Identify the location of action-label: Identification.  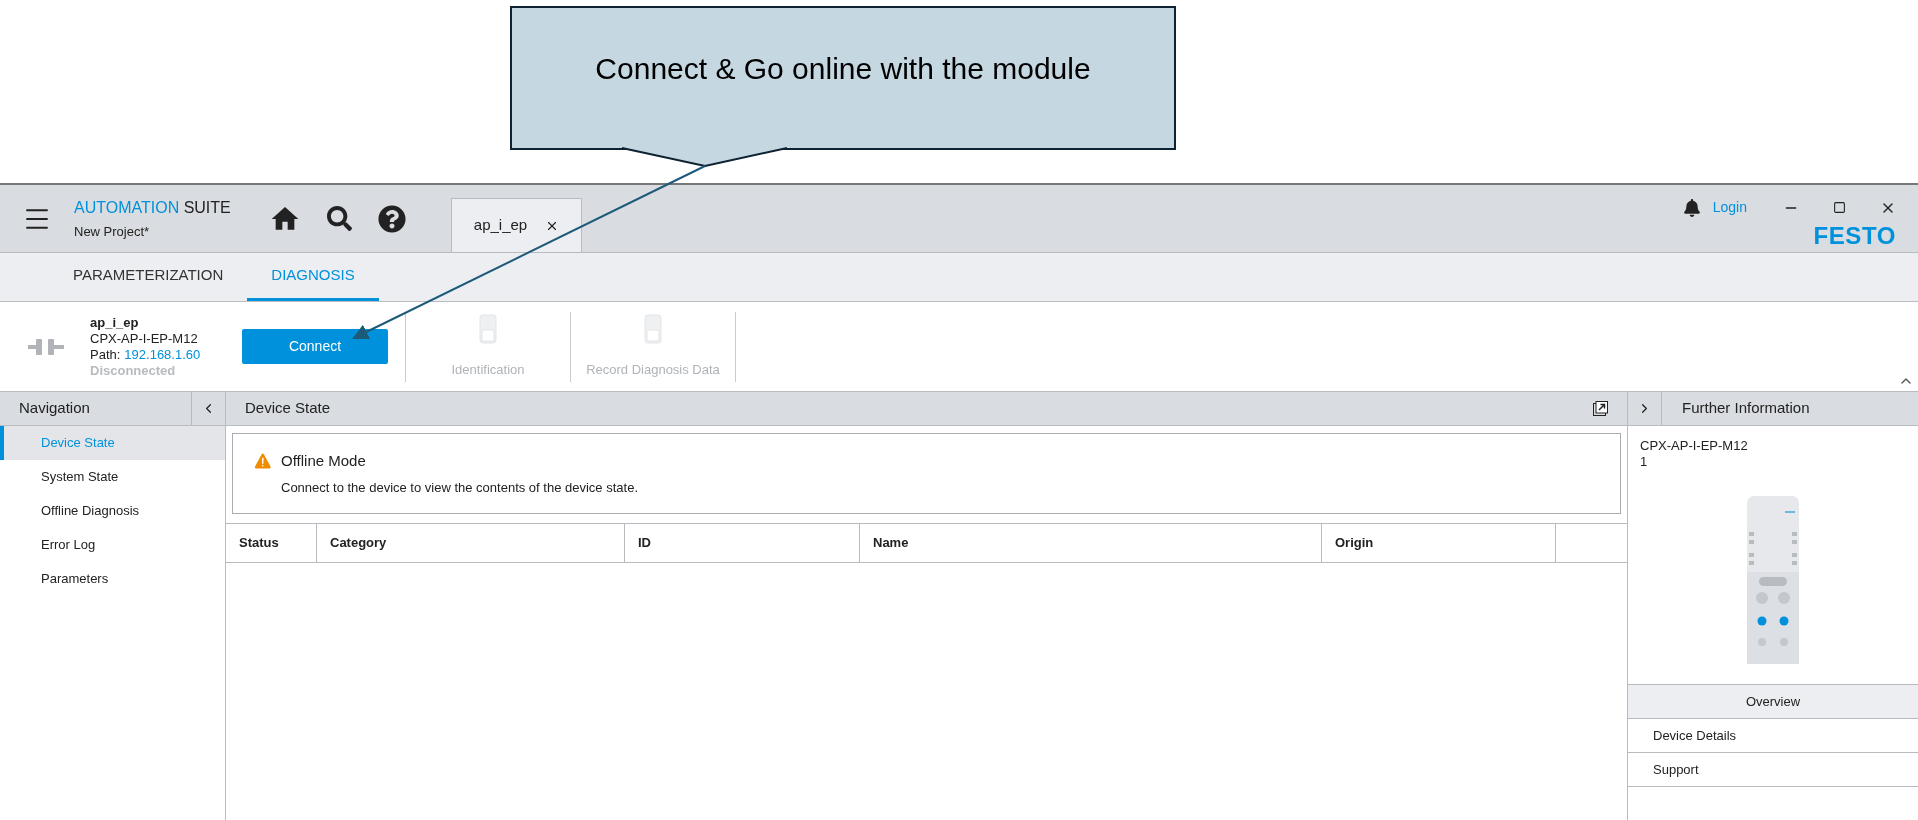
(488, 370).